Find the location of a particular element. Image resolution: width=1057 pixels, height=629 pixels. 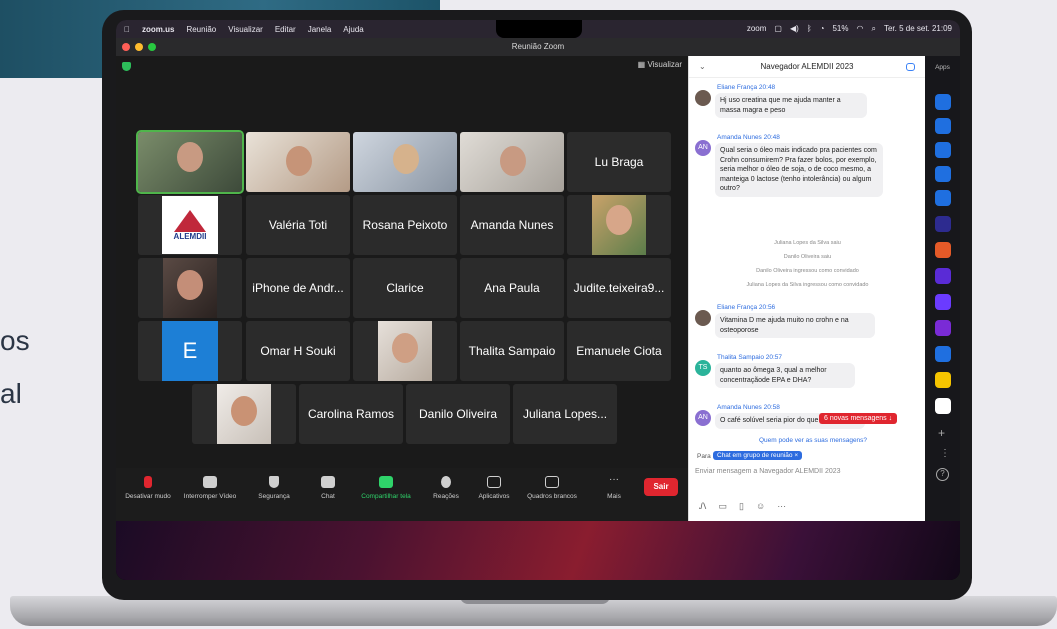

view-button-label: Visualizar is located at coordinates (664, 64).